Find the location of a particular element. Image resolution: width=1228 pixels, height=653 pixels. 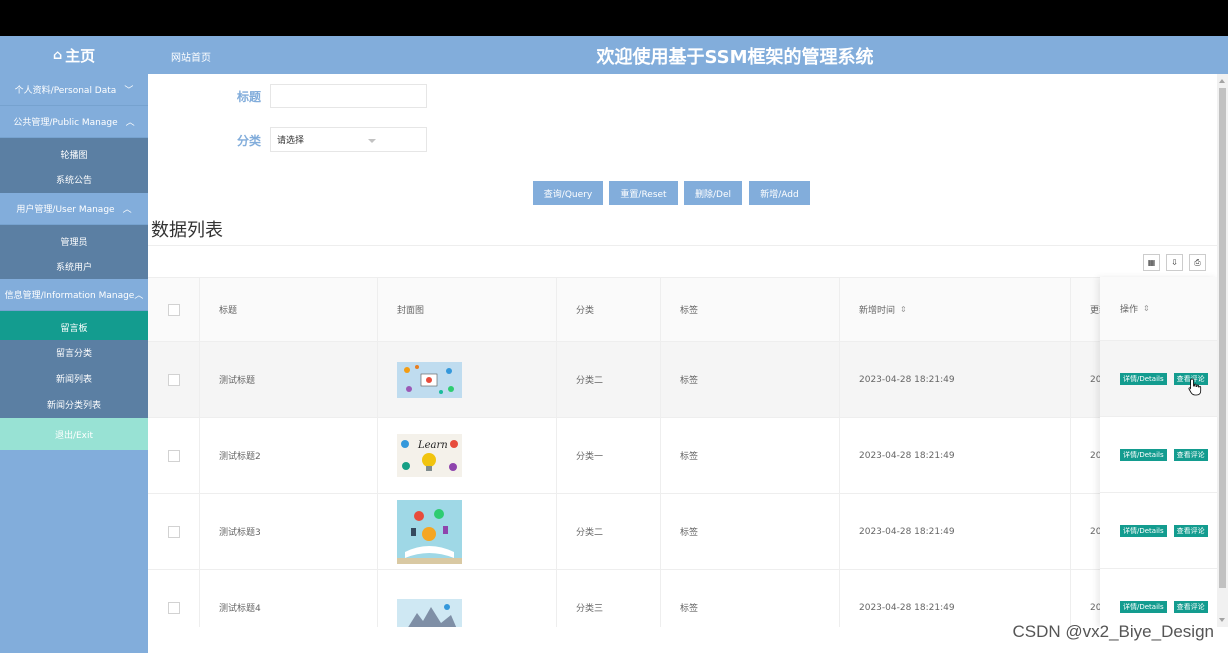

query-button: 查询/Query is located at coordinates (568, 193).